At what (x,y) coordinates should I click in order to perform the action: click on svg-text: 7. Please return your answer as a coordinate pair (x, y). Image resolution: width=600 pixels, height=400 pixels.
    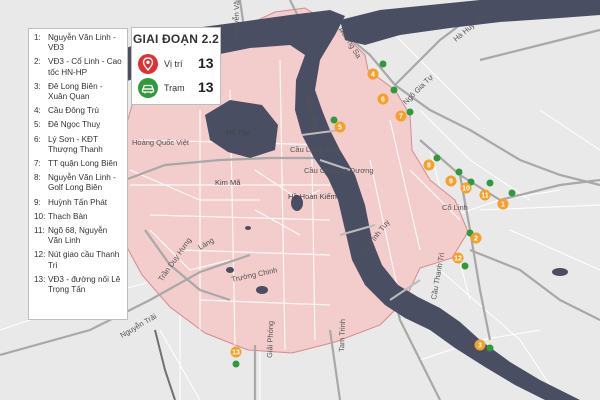
    Looking at the image, I should click on (401, 117).